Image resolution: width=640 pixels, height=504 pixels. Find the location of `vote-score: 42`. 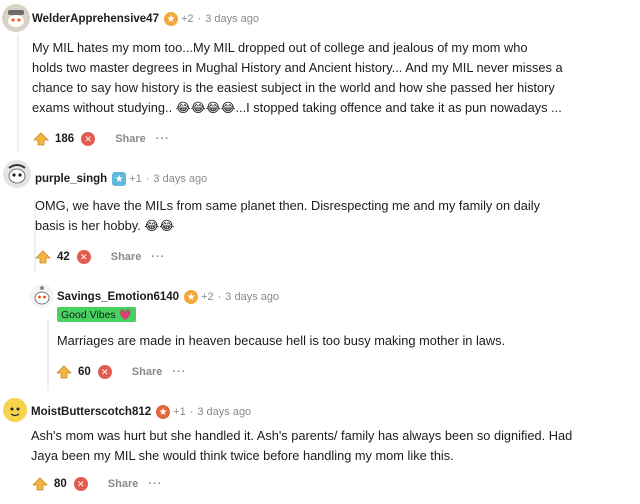

vote-score: 42 is located at coordinates (63, 257).